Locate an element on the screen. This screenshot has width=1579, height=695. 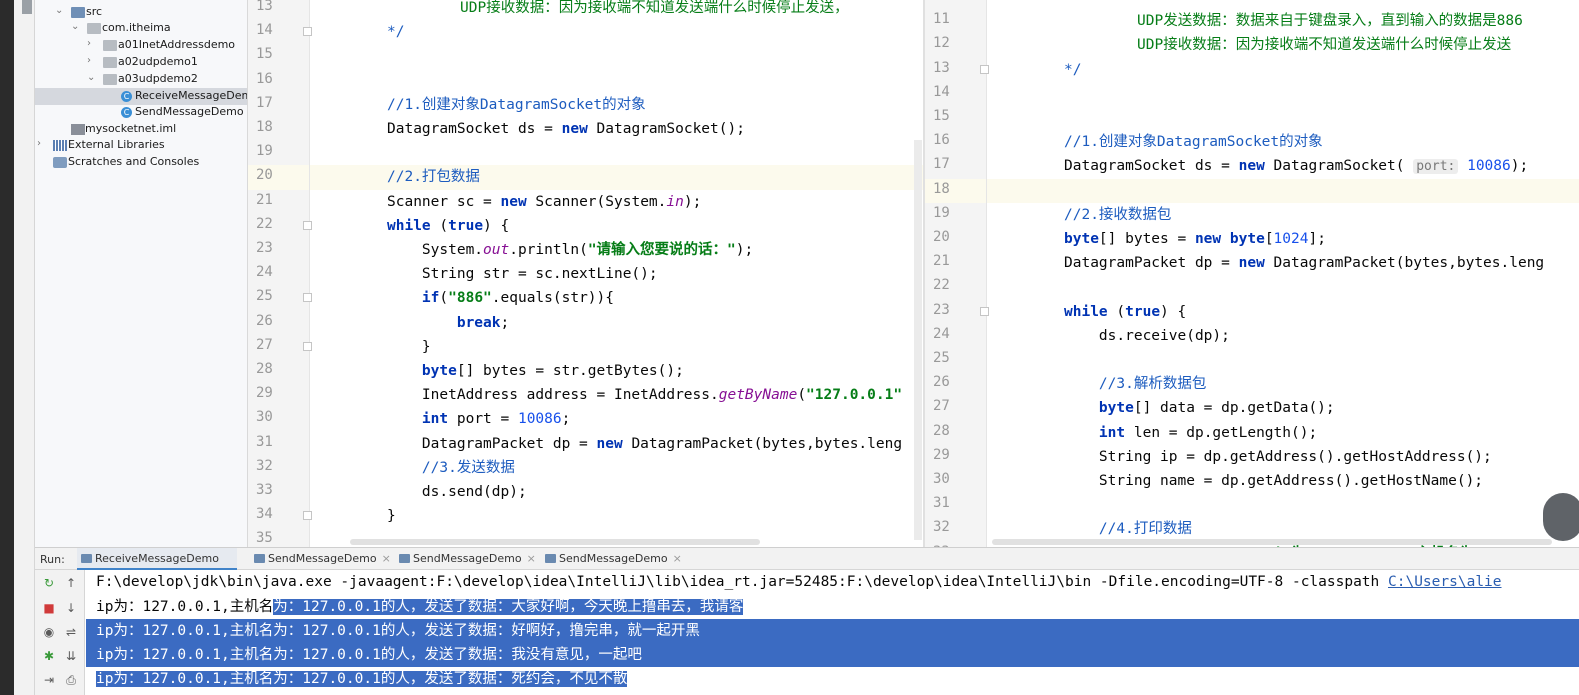
line-number: 27 is located at coordinates (264, 344).